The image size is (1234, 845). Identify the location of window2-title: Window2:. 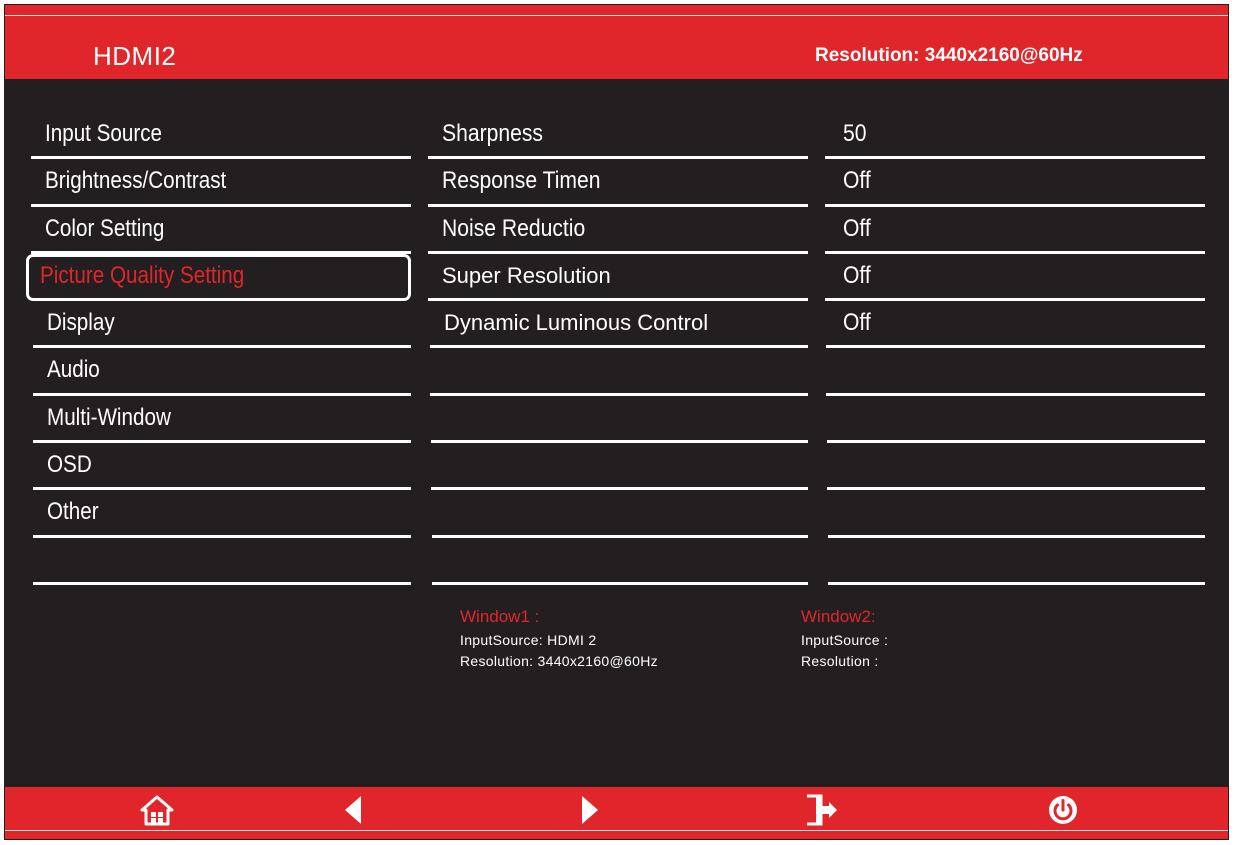
(838, 616).